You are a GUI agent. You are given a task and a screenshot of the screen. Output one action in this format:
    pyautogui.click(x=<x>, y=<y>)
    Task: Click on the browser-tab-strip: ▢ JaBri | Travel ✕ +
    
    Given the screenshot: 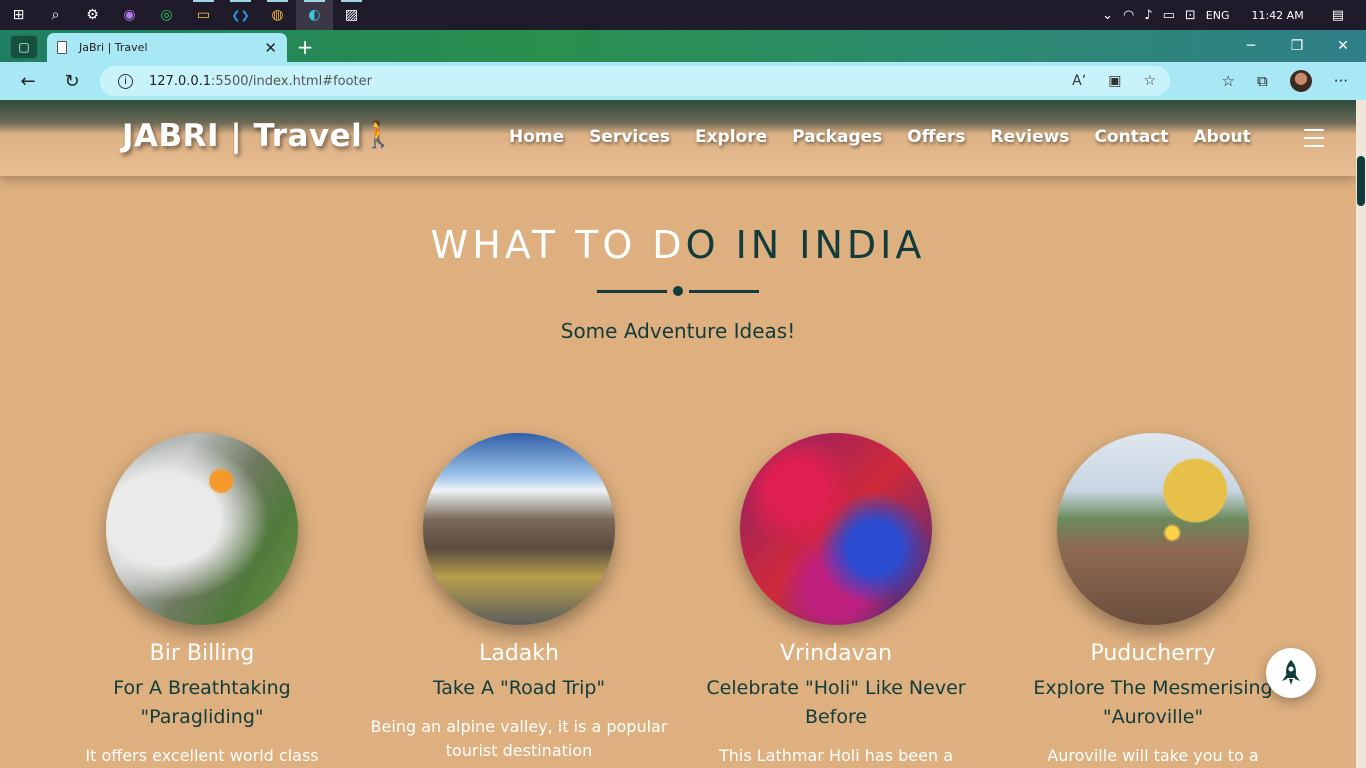 What is the action you would take?
    pyautogui.click(x=683, y=46)
    